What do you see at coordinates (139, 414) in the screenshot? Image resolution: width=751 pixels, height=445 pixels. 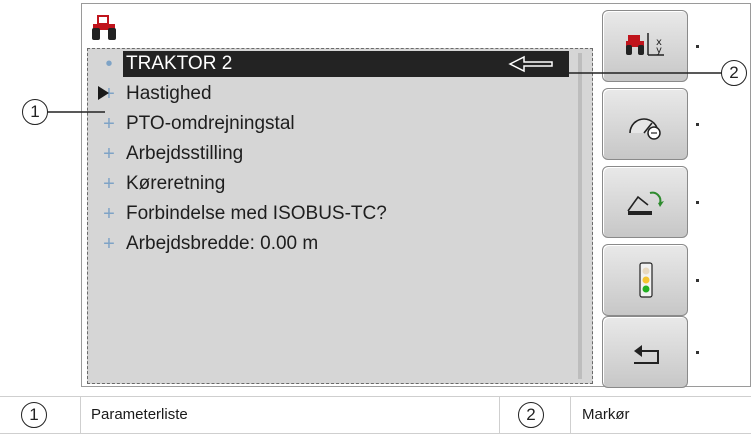 I see `legend-text: Parameterliste` at bounding box center [139, 414].